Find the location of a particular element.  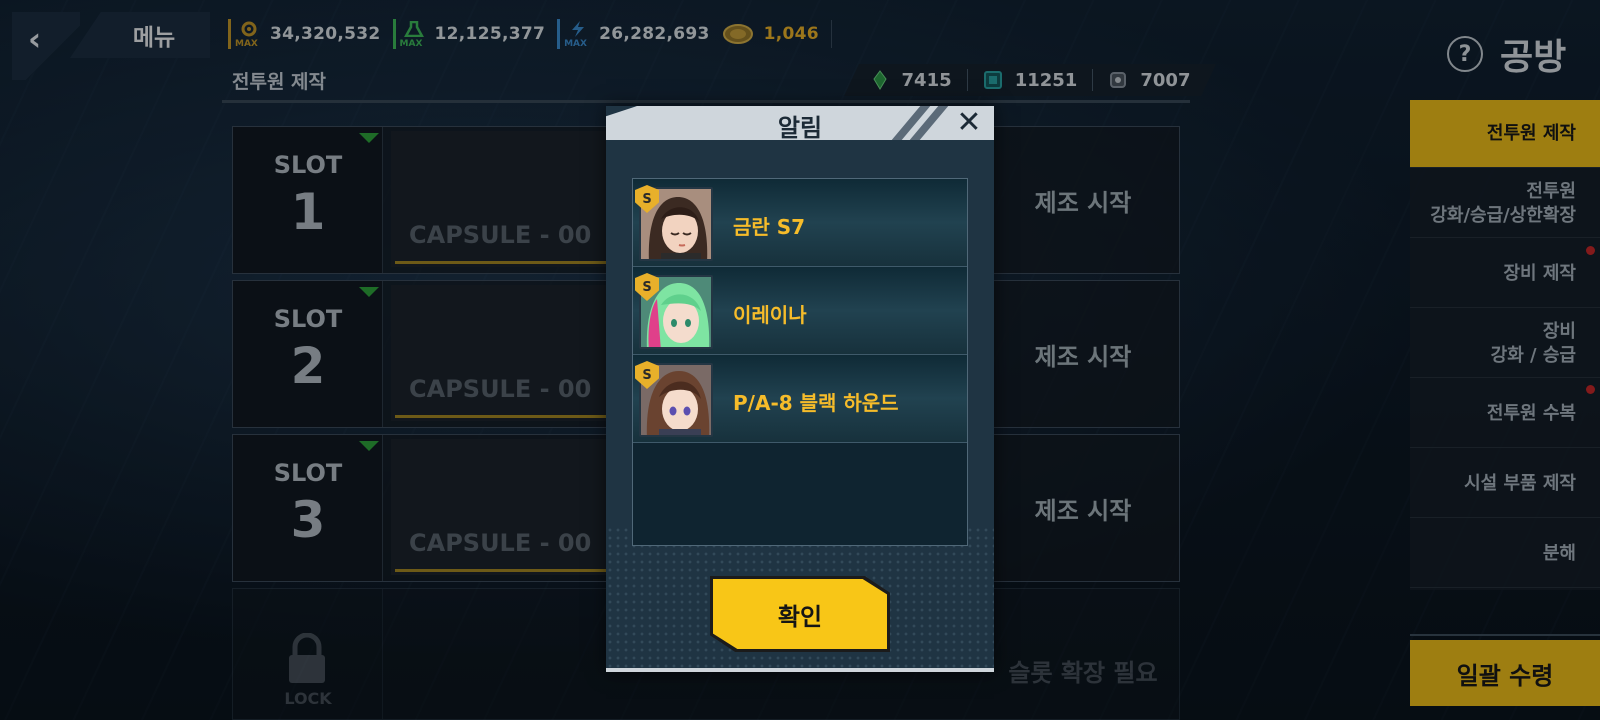

confirm-label: 확인 is located at coordinates (800, 616).